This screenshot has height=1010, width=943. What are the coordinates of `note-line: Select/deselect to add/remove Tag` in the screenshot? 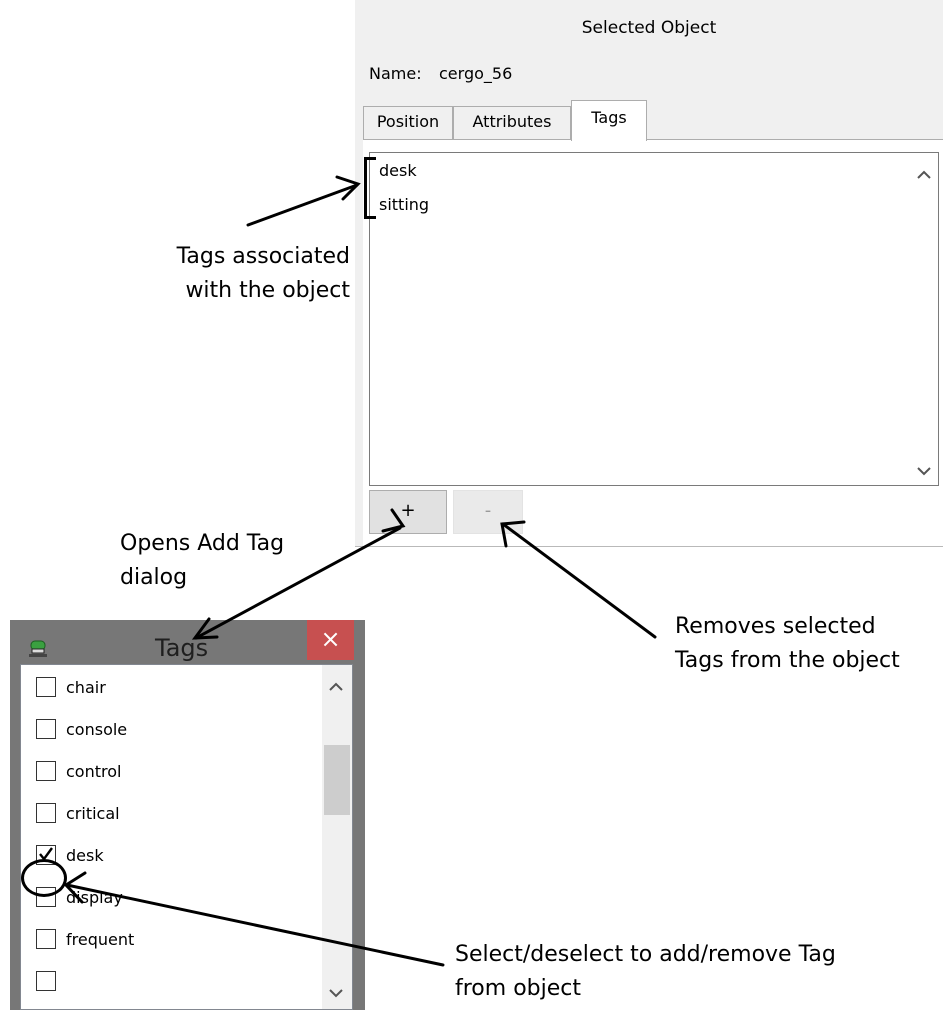 It's located at (645, 954).